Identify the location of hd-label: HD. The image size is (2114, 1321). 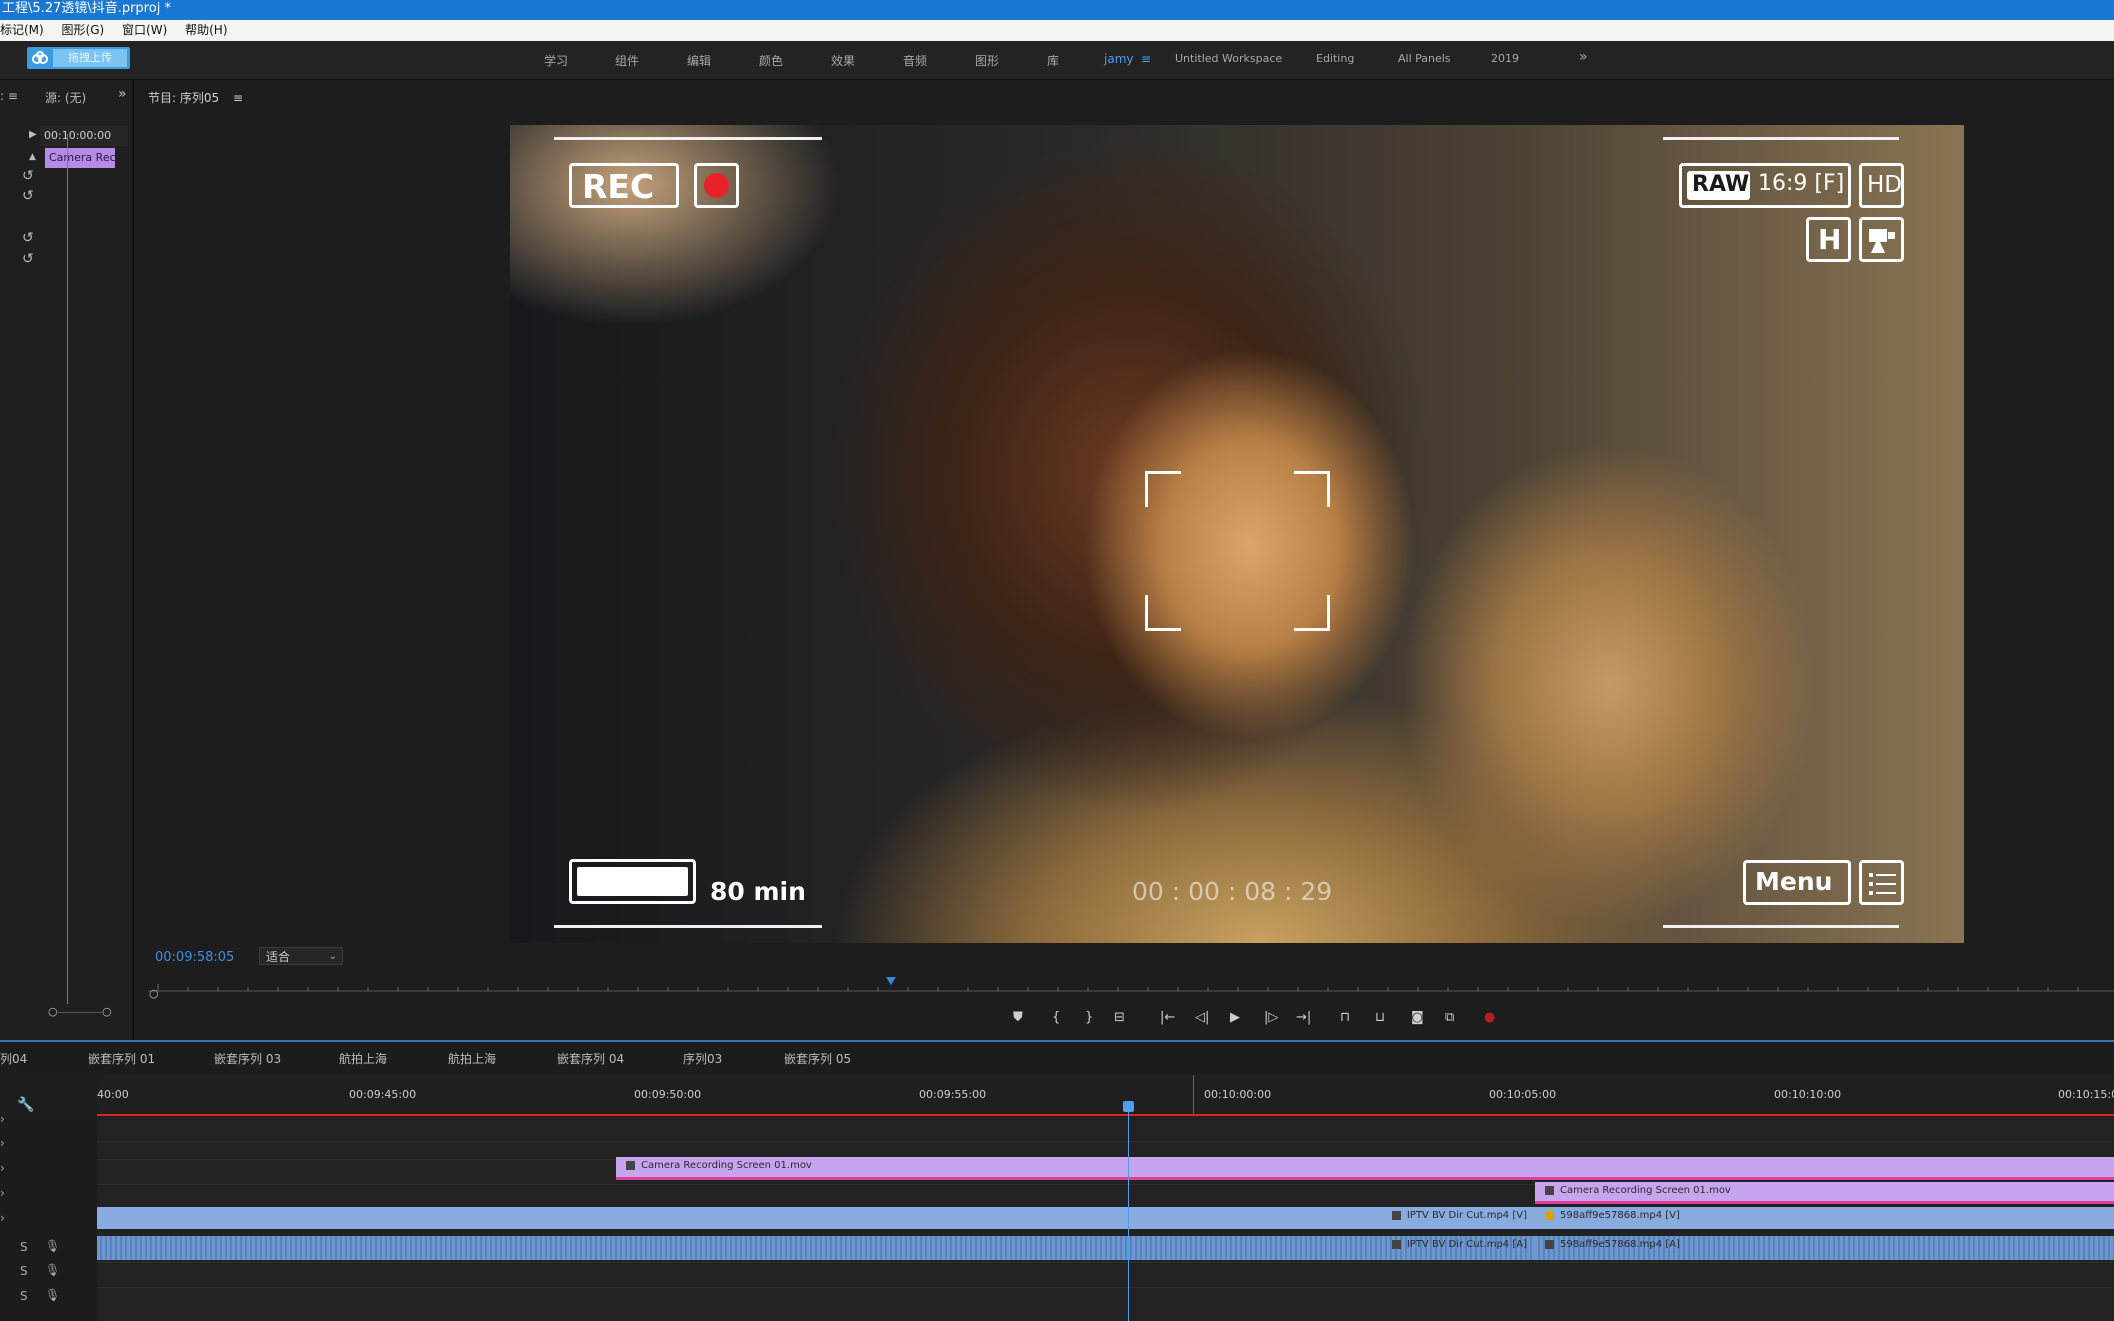
(1885, 185).